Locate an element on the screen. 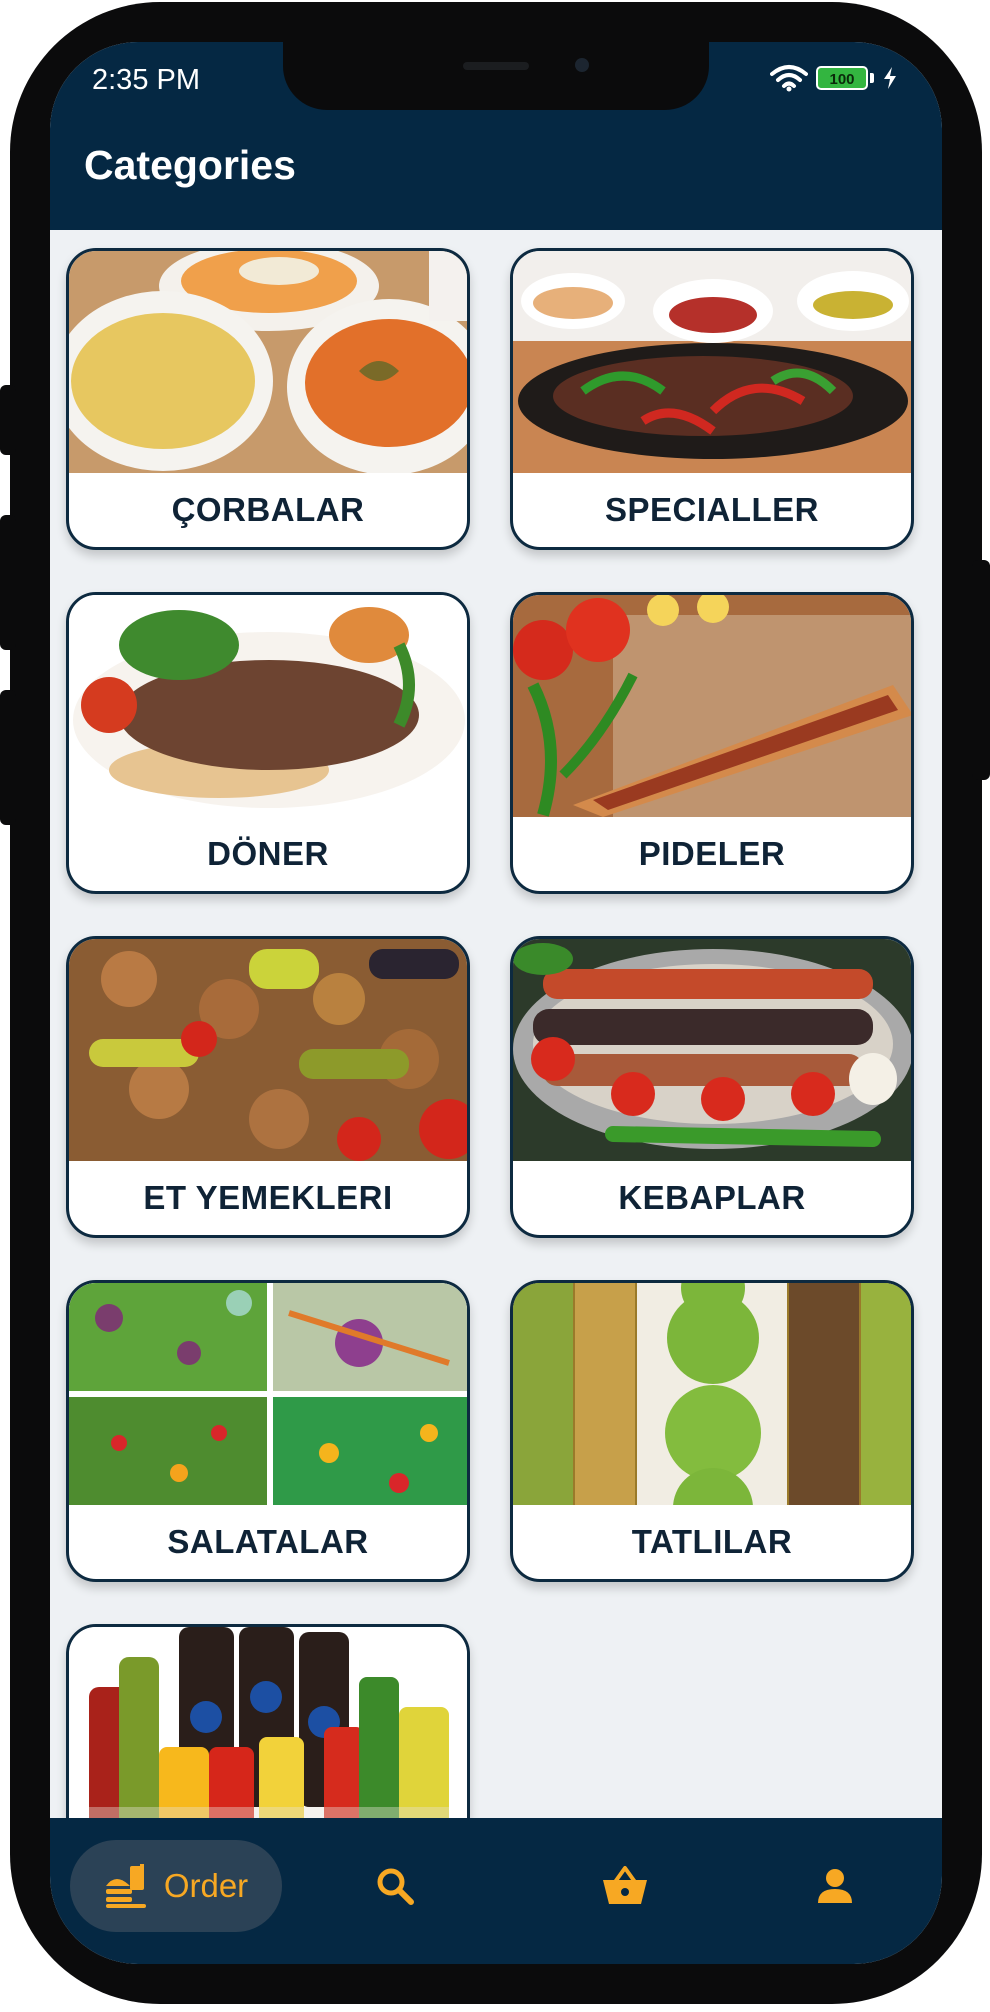 The image size is (990, 2012). nav-order-tab: Order is located at coordinates (176, 1886).